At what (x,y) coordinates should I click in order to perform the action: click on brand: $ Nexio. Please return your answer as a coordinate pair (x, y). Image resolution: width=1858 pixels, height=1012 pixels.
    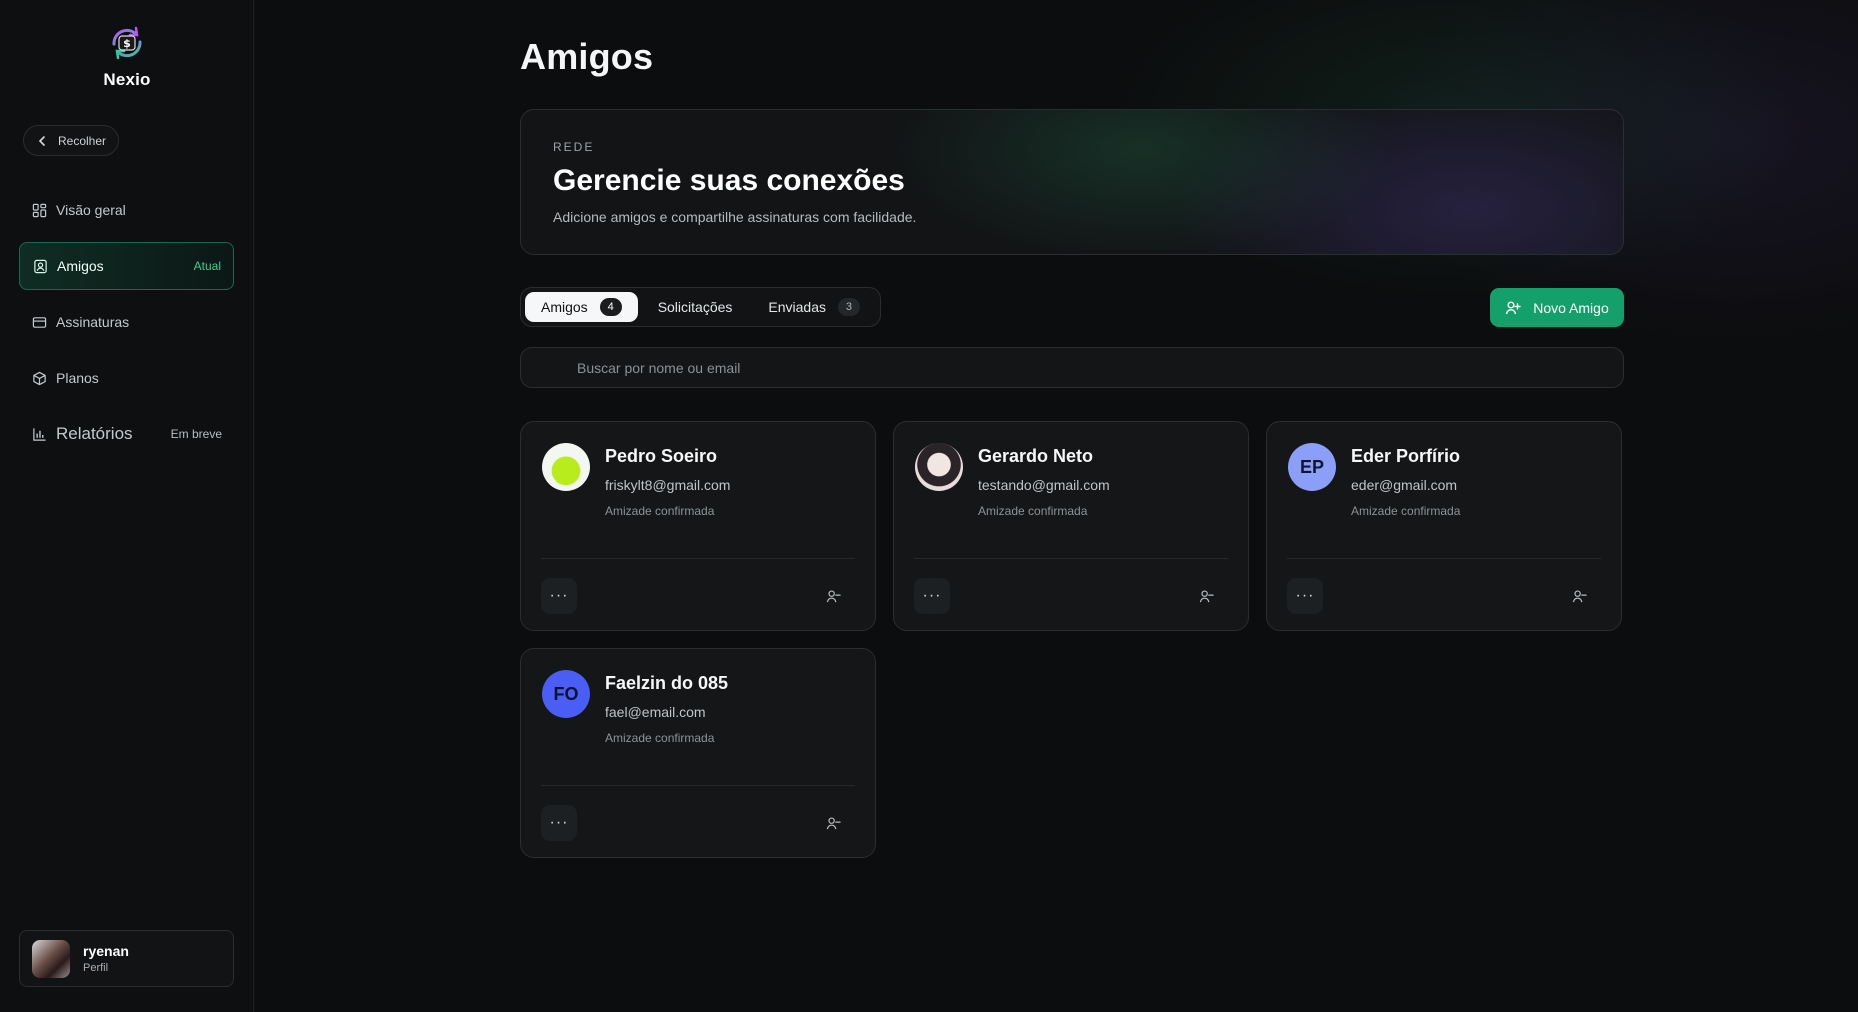
    Looking at the image, I should click on (127, 56).